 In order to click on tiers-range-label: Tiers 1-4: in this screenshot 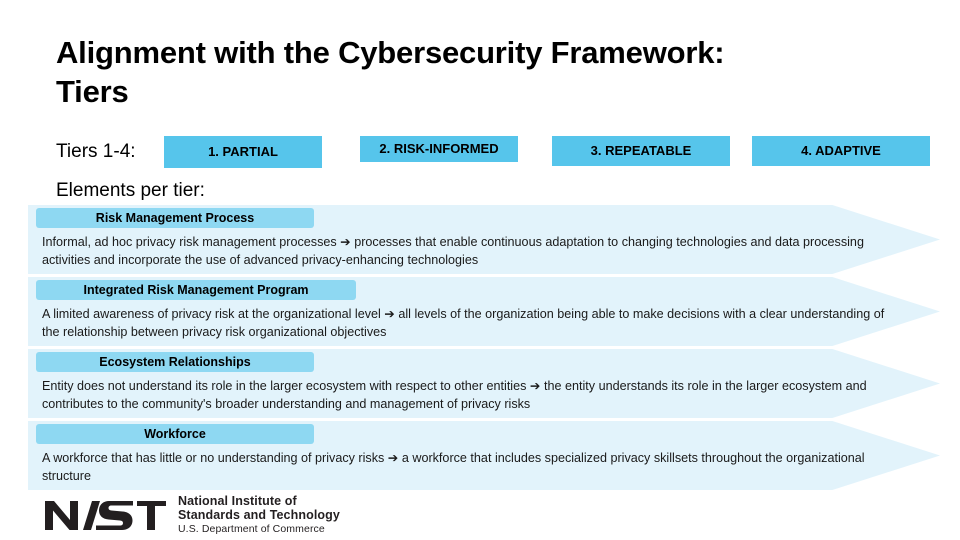, I will do `click(96, 151)`.